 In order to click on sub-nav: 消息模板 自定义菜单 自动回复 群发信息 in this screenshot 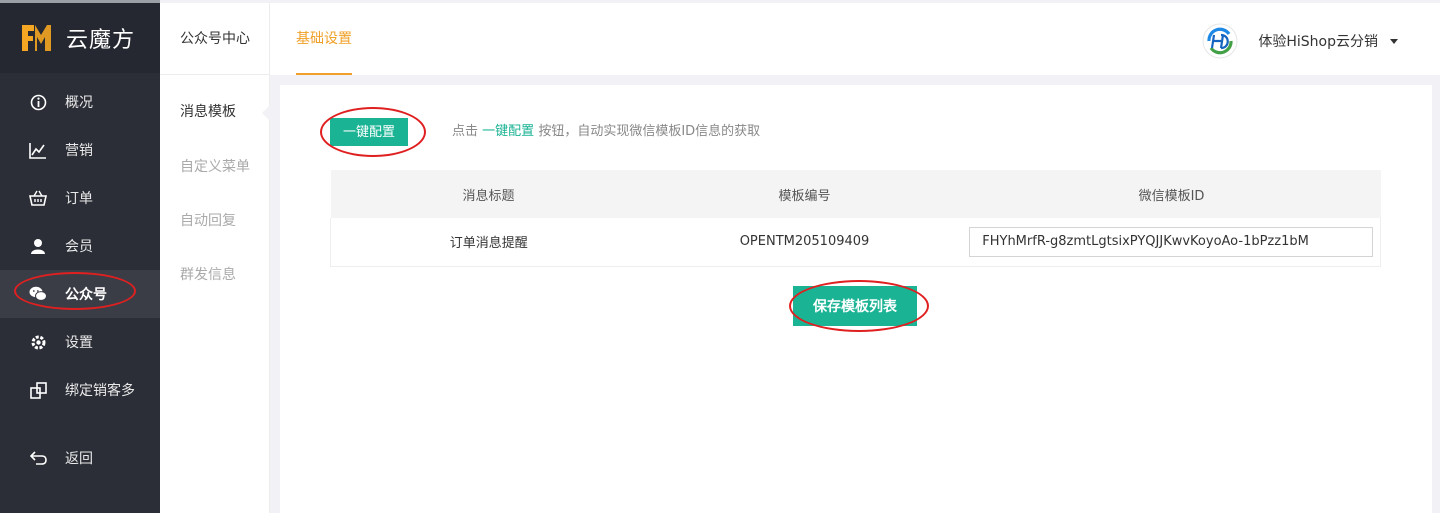, I will do `click(215, 183)`.